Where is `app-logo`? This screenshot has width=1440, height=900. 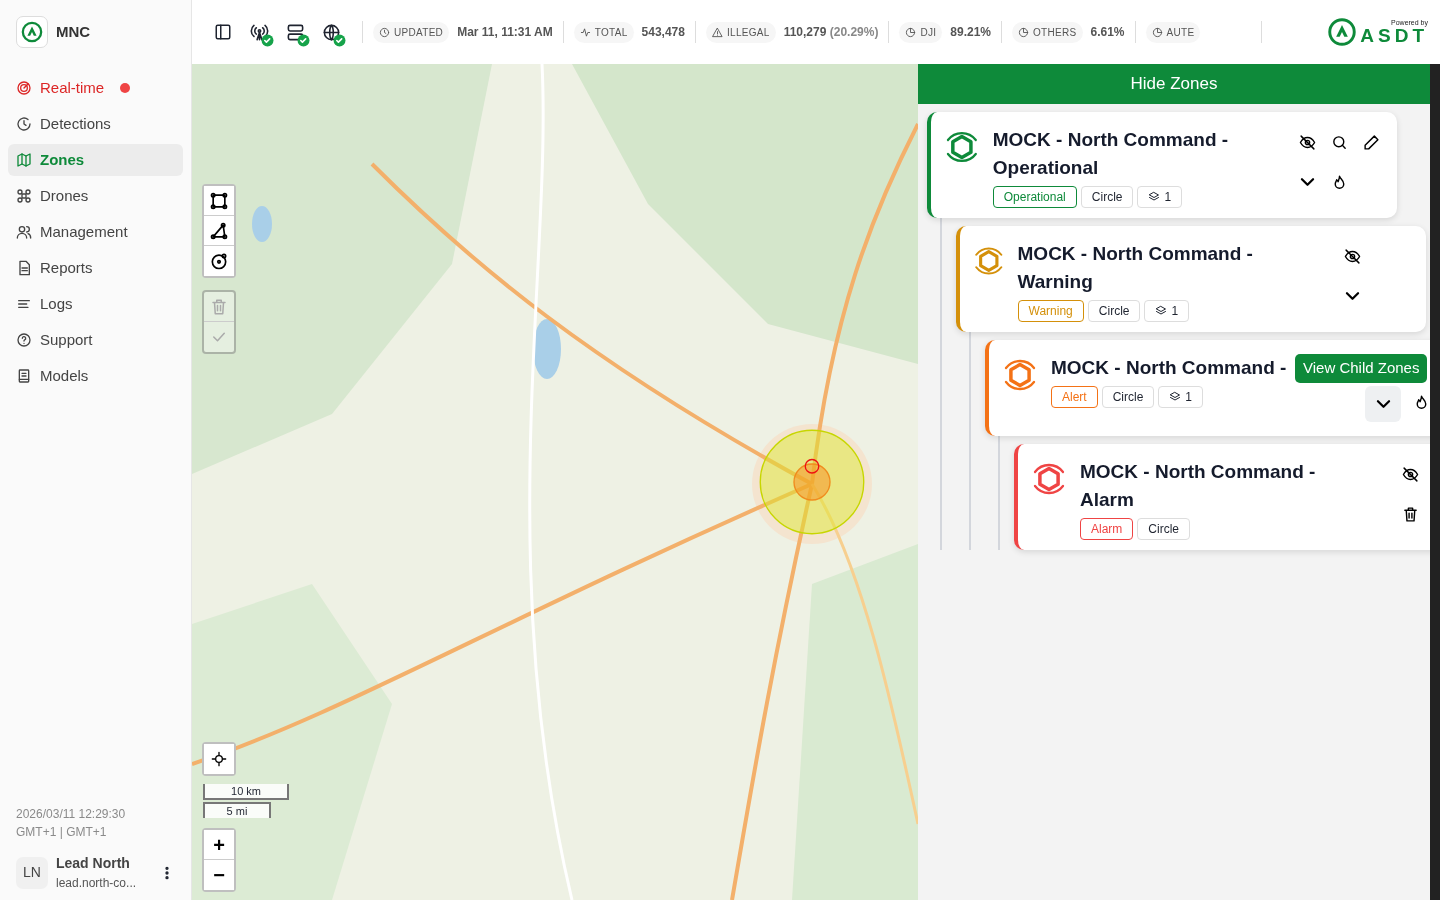
app-logo is located at coordinates (32, 32).